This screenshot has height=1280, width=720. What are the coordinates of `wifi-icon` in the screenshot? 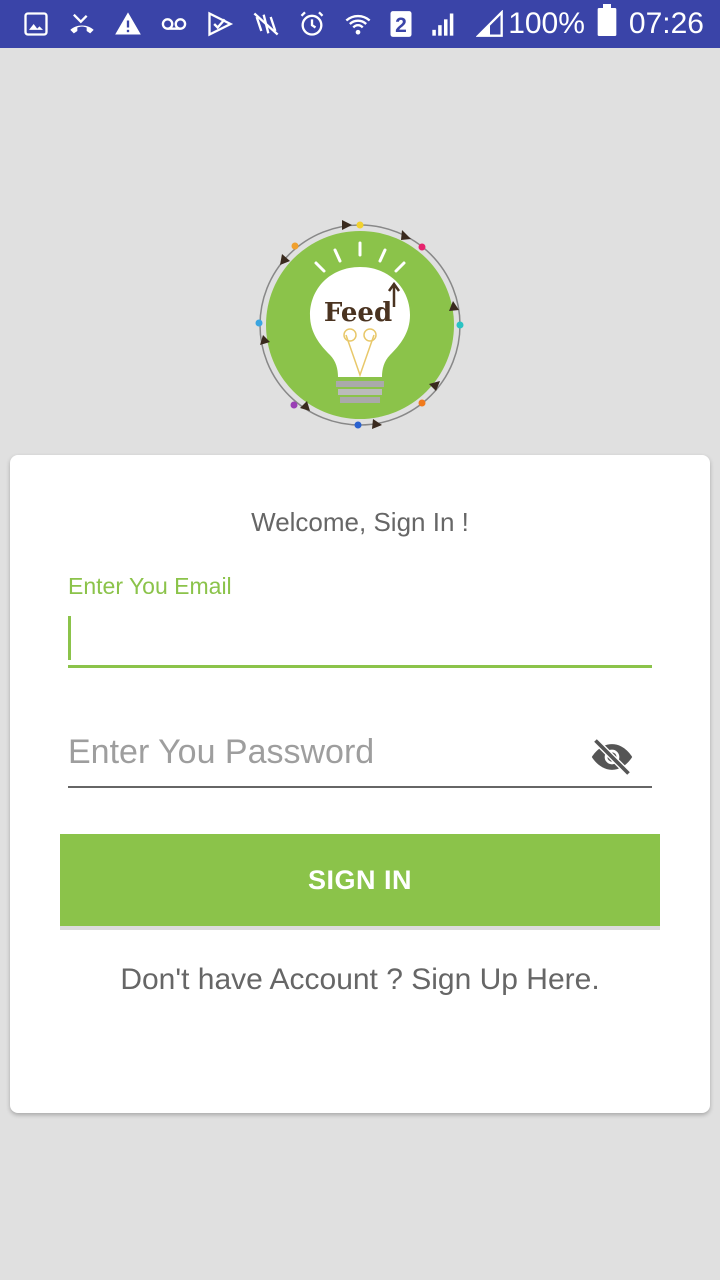 It's located at (358, 24).